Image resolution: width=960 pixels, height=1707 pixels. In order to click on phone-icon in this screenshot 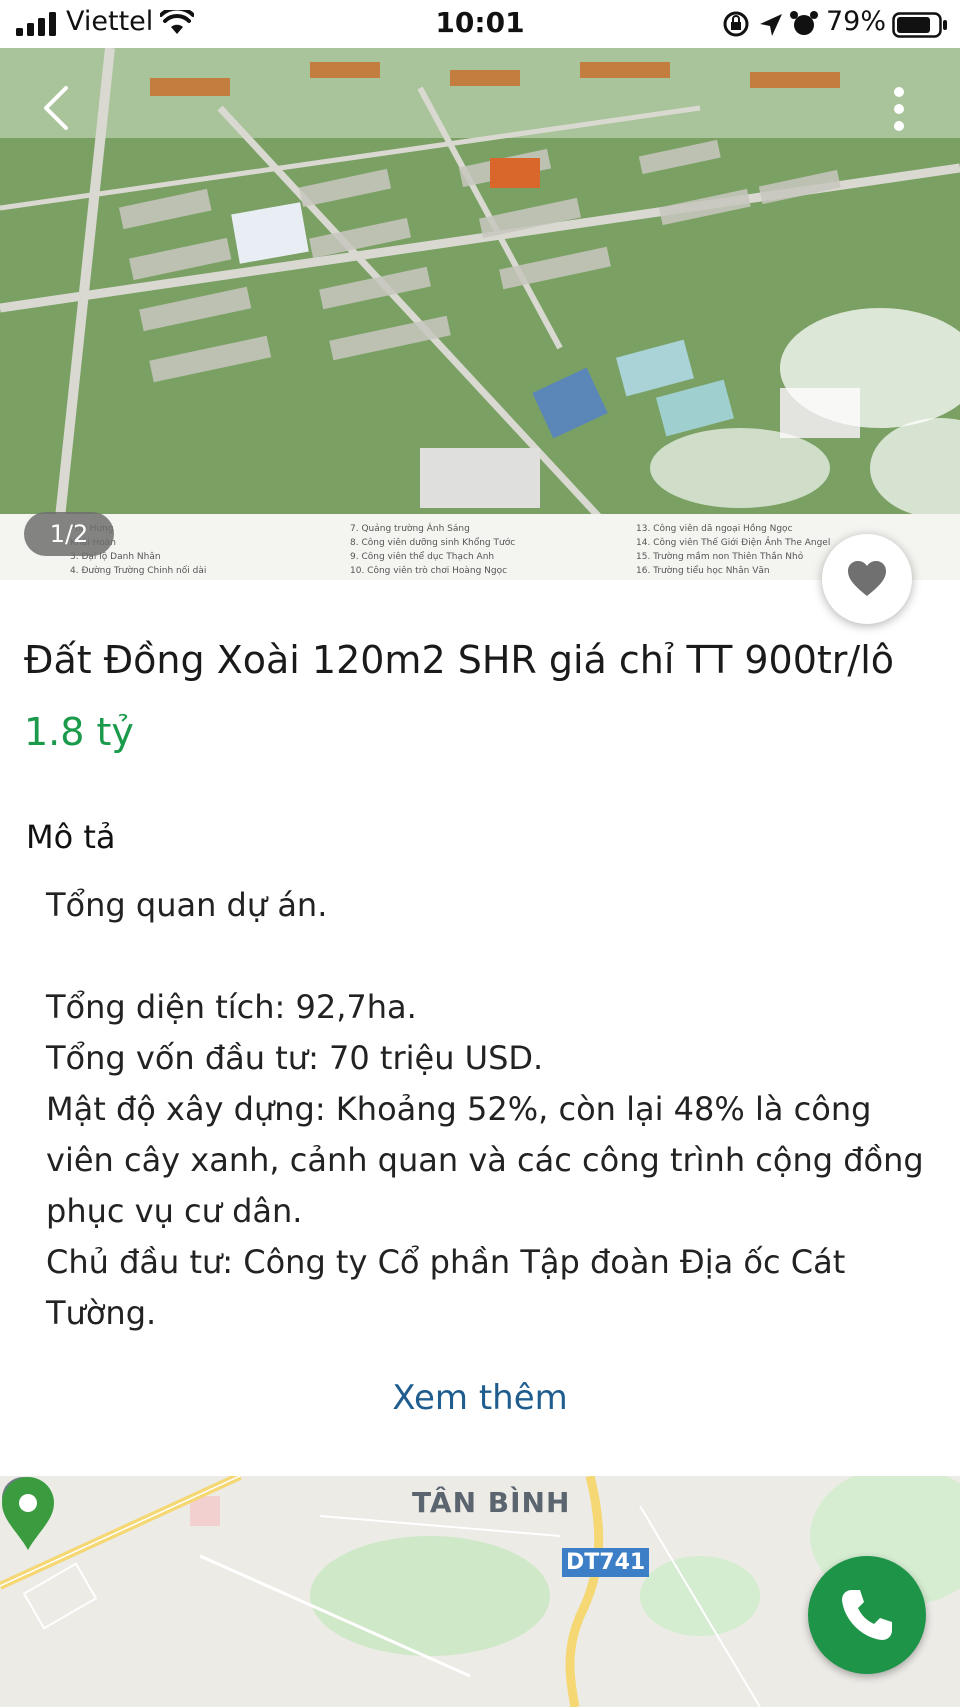, I will do `click(867, 1615)`.